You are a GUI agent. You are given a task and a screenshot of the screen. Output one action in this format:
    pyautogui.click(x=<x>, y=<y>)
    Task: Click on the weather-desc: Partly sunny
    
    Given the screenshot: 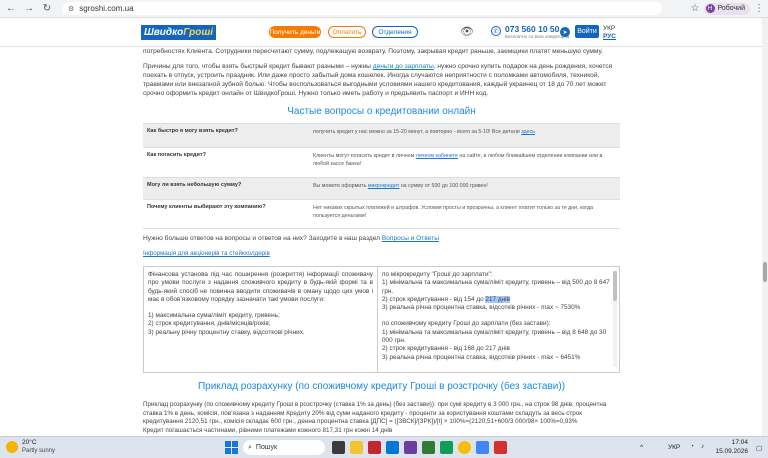 What is the action you would take?
    pyautogui.click(x=38, y=451)
    